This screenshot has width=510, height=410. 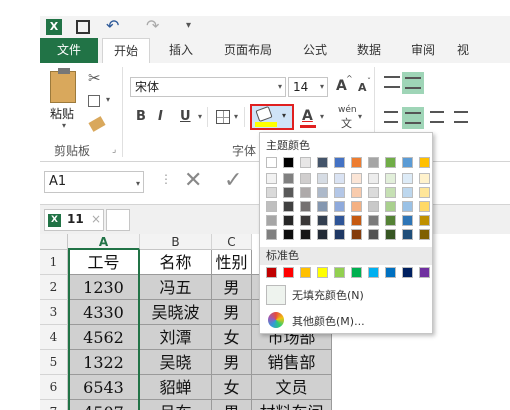 What do you see at coordinates (185, 116) in the screenshot?
I see `underline-button: U` at bounding box center [185, 116].